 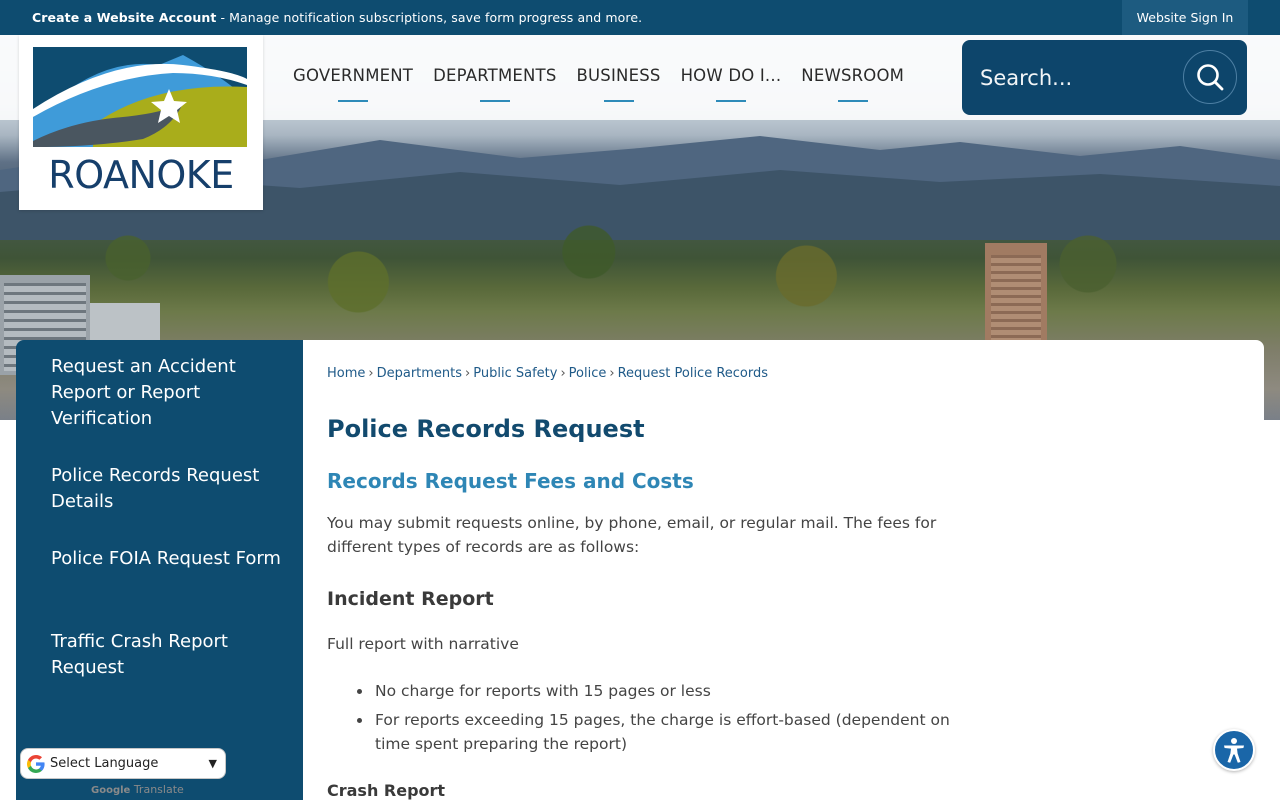 I want to click on breadcrumb-request-police-records: Request Police Records, so click(x=693, y=373).